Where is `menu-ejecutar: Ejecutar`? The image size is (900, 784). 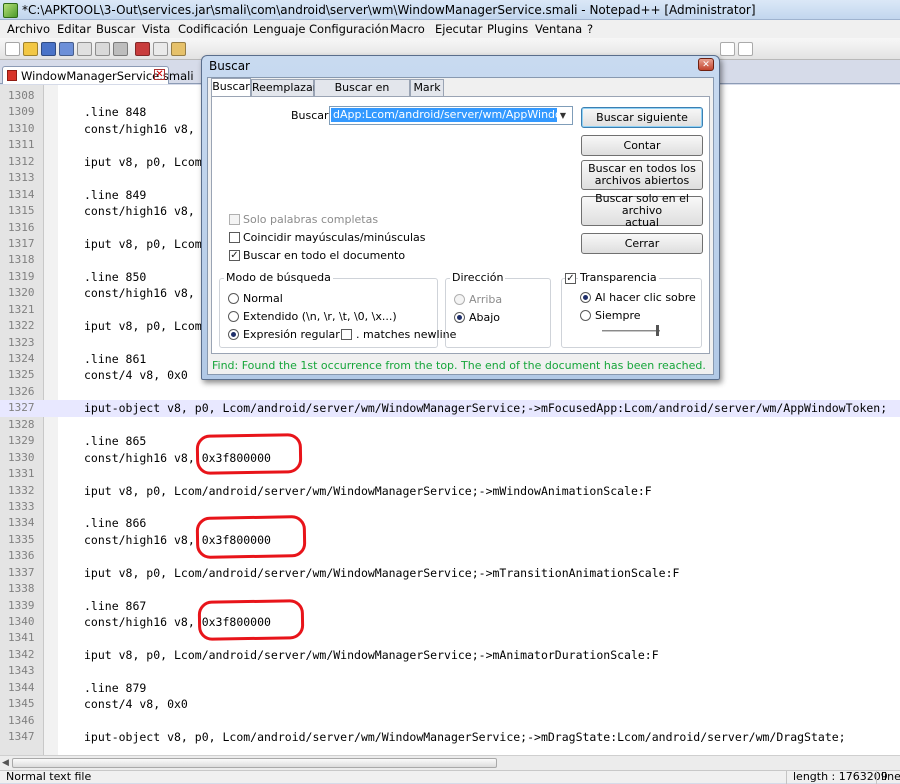 menu-ejecutar: Ejecutar is located at coordinates (458, 29).